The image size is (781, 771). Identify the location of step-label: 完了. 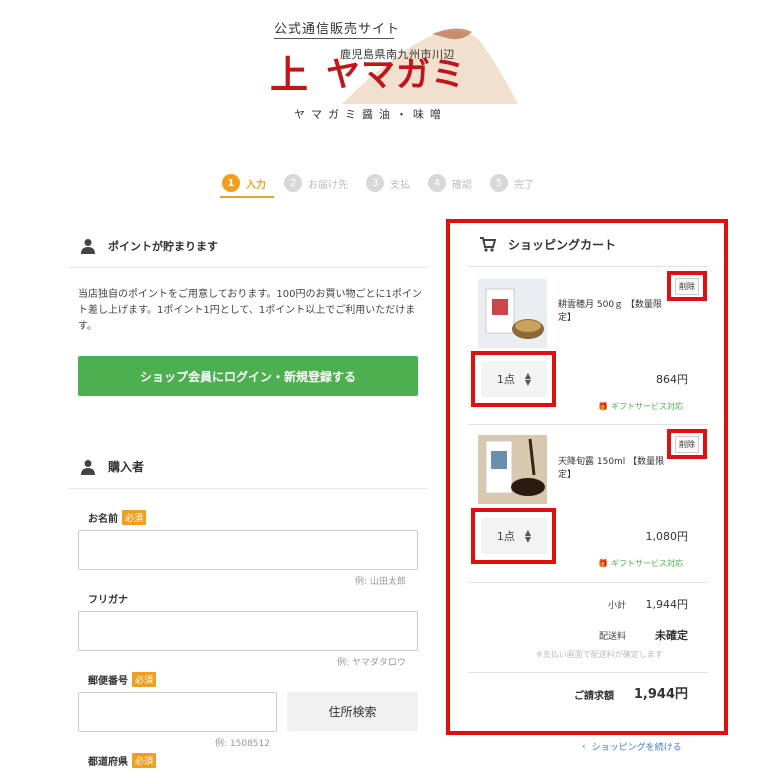
(524, 185).